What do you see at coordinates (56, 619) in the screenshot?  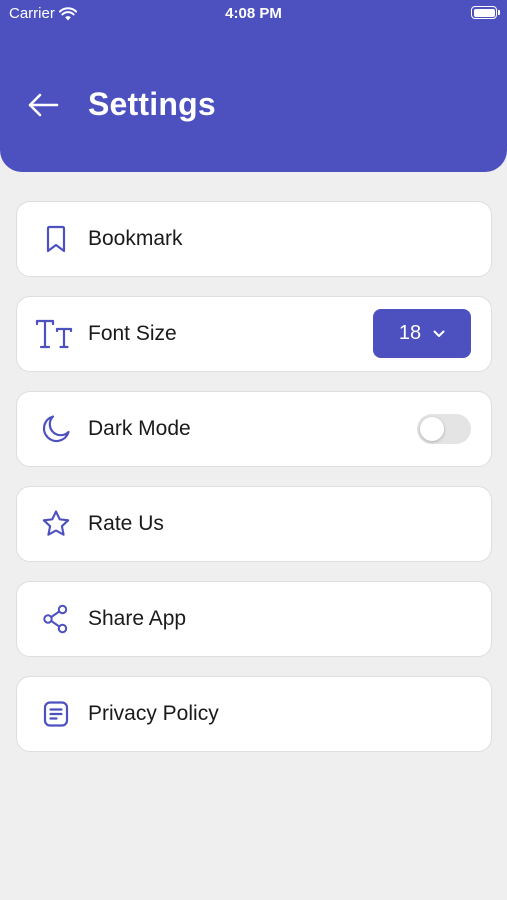 I see `share-icon` at bounding box center [56, 619].